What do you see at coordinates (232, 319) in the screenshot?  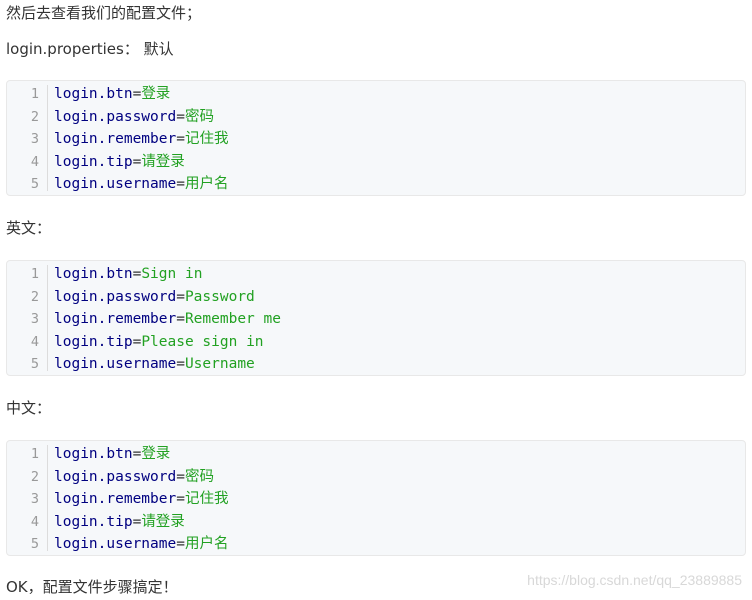 I see `property-value: Remember me` at bounding box center [232, 319].